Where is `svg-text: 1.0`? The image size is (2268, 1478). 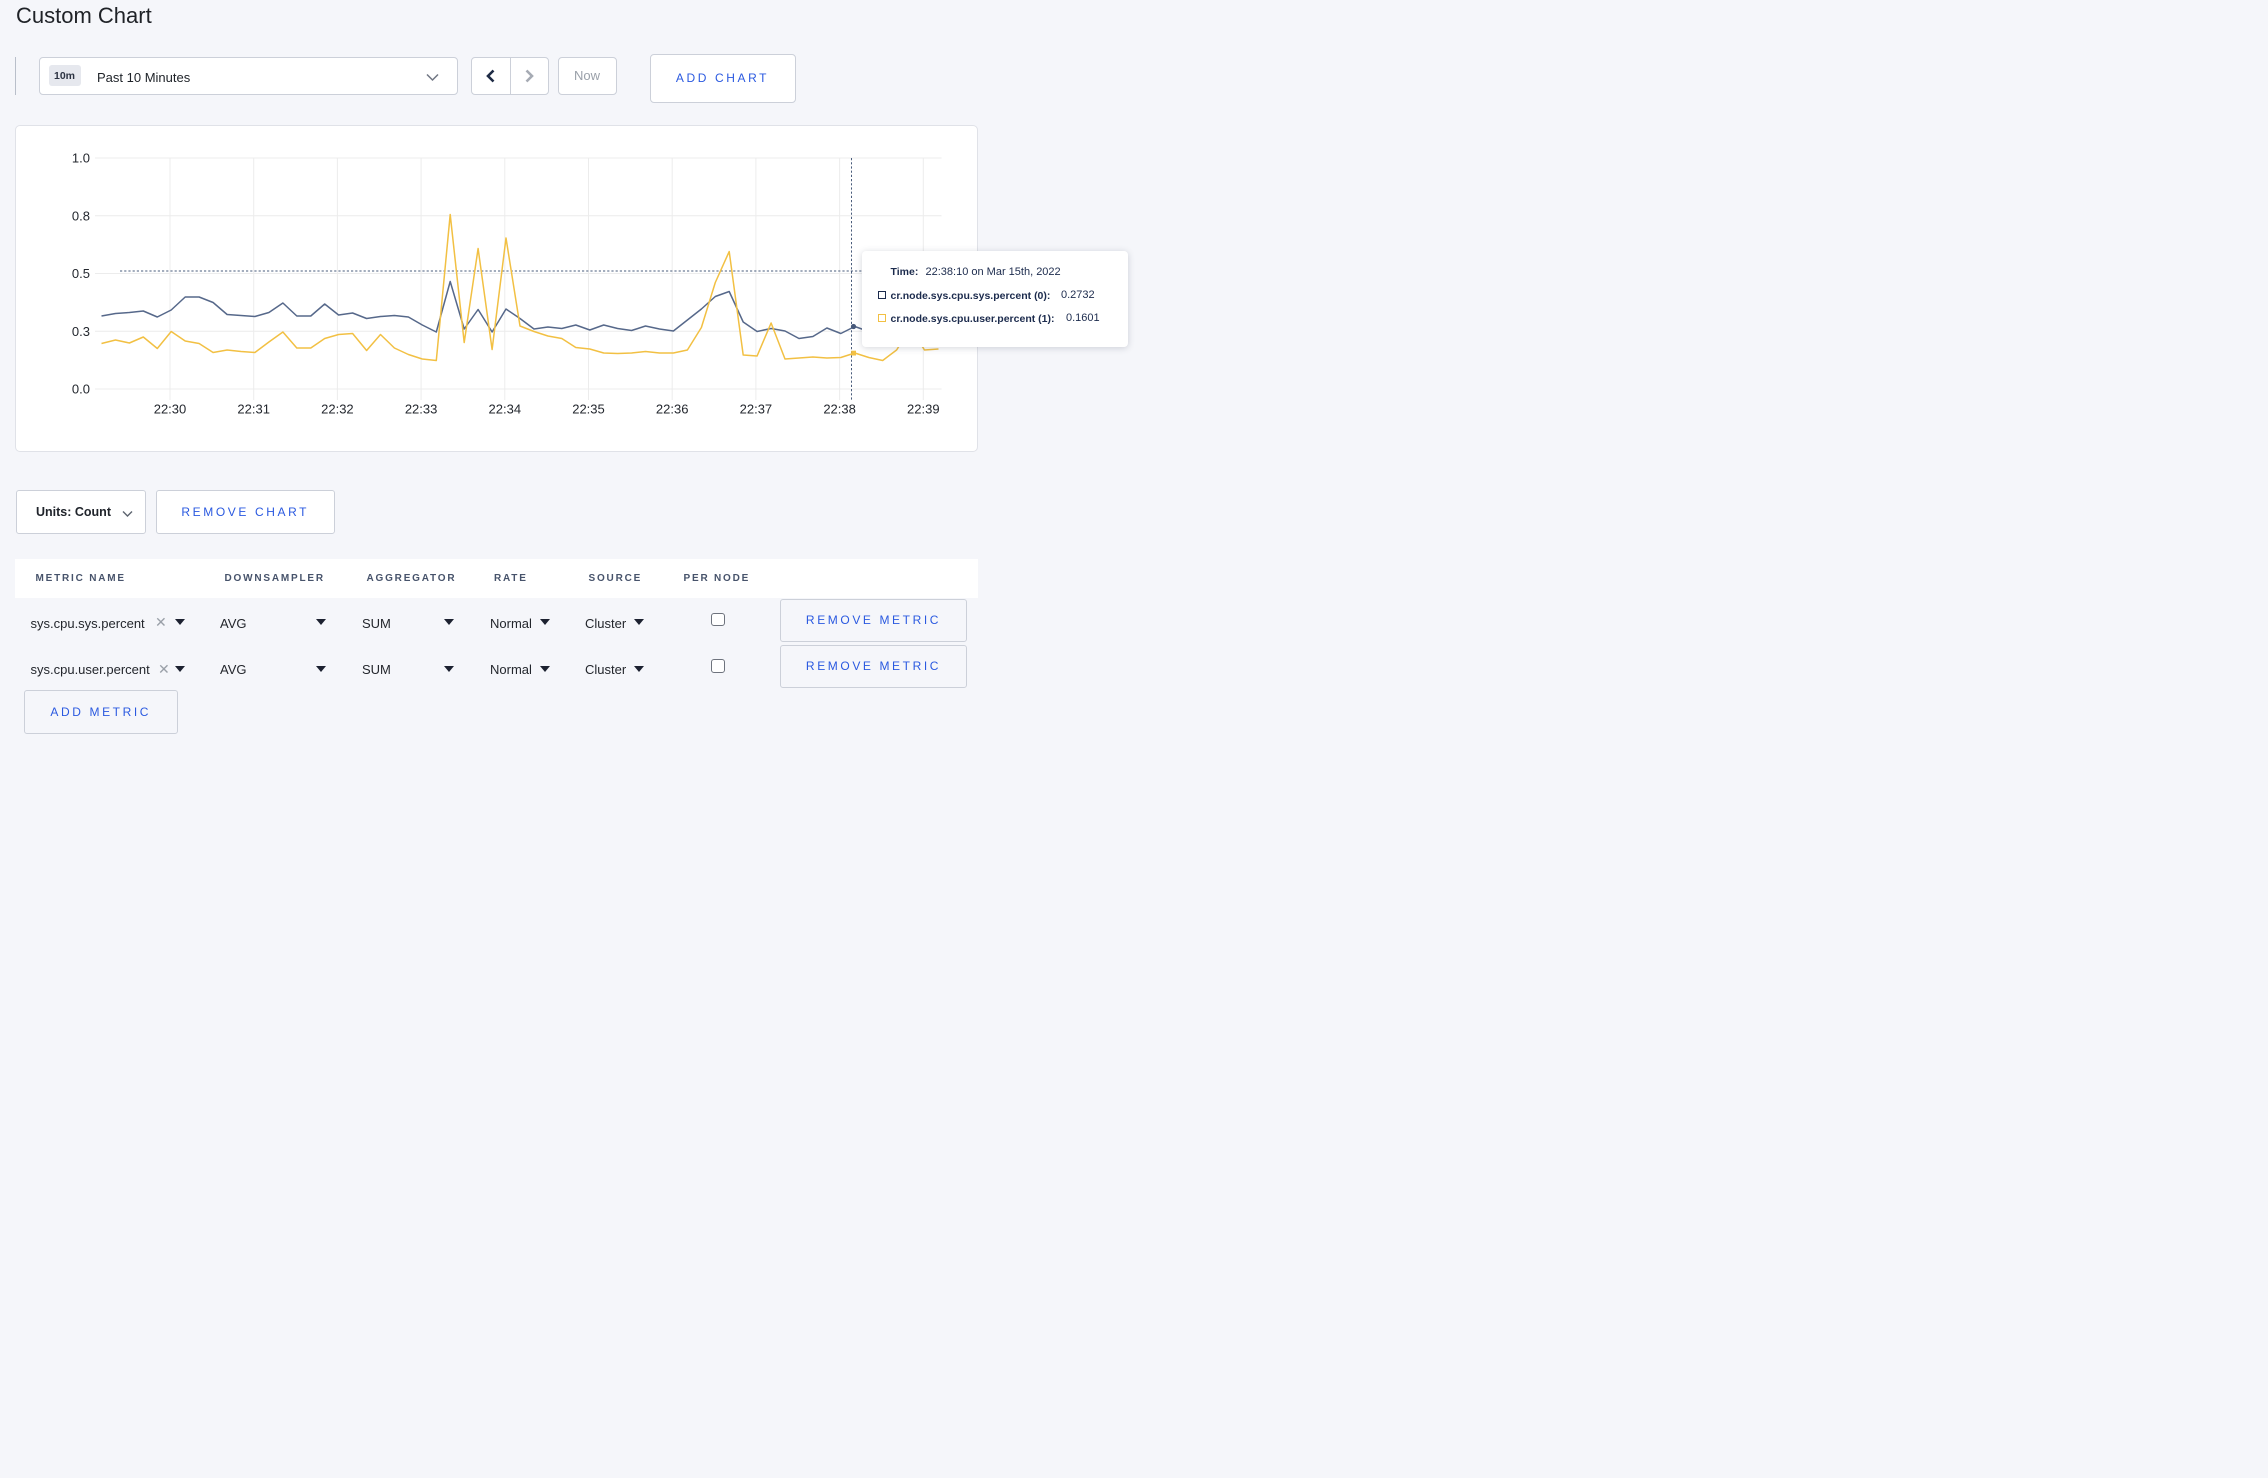
svg-text: 1.0 is located at coordinates (81, 158).